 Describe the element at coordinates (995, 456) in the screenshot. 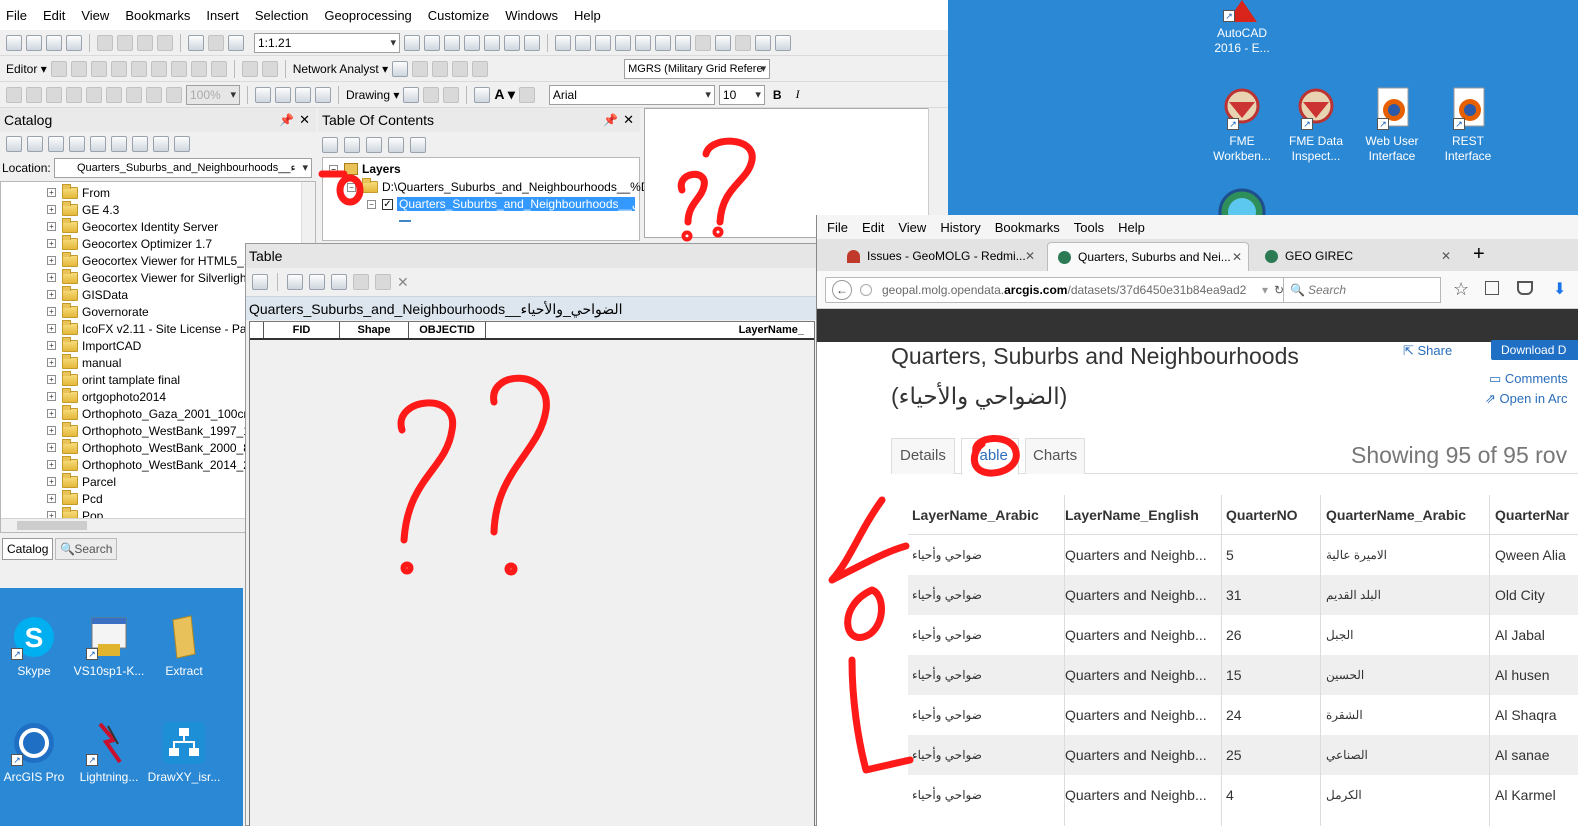

I see `annotation-circle-table-tab` at that location.